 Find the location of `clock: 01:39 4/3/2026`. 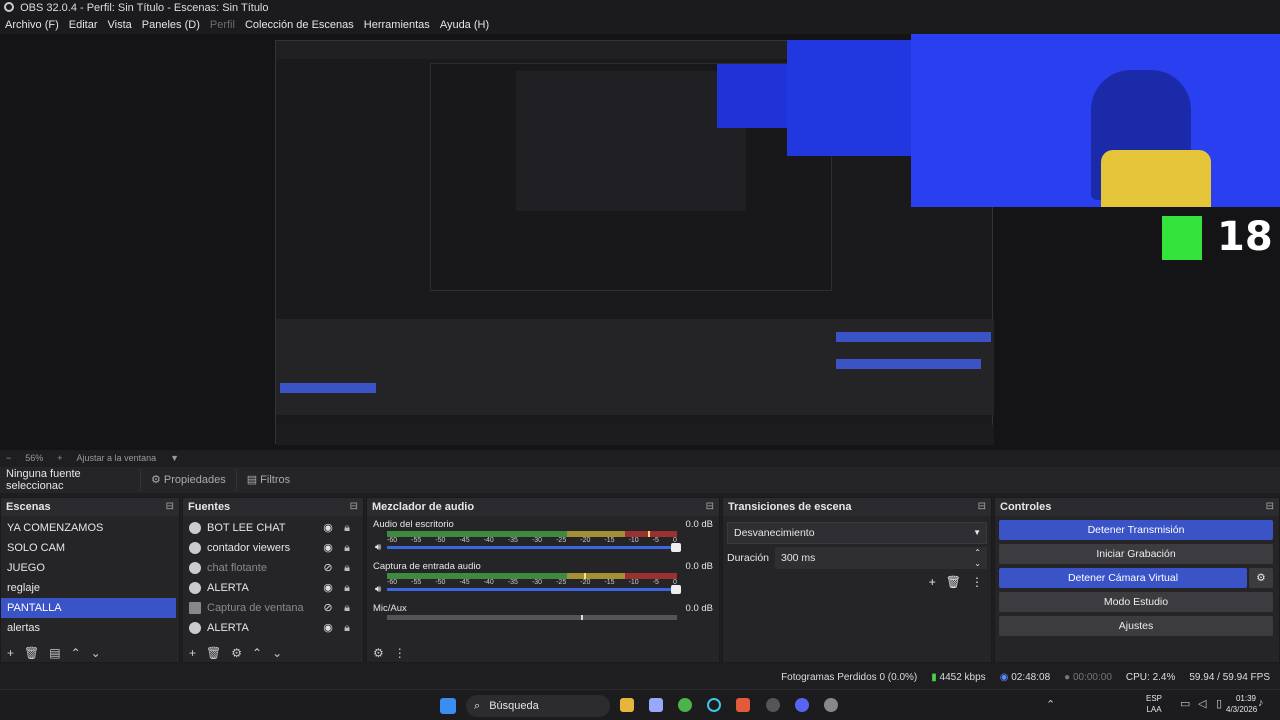

clock: 01:39 4/3/2026 is located at coordinates (1241, 704).